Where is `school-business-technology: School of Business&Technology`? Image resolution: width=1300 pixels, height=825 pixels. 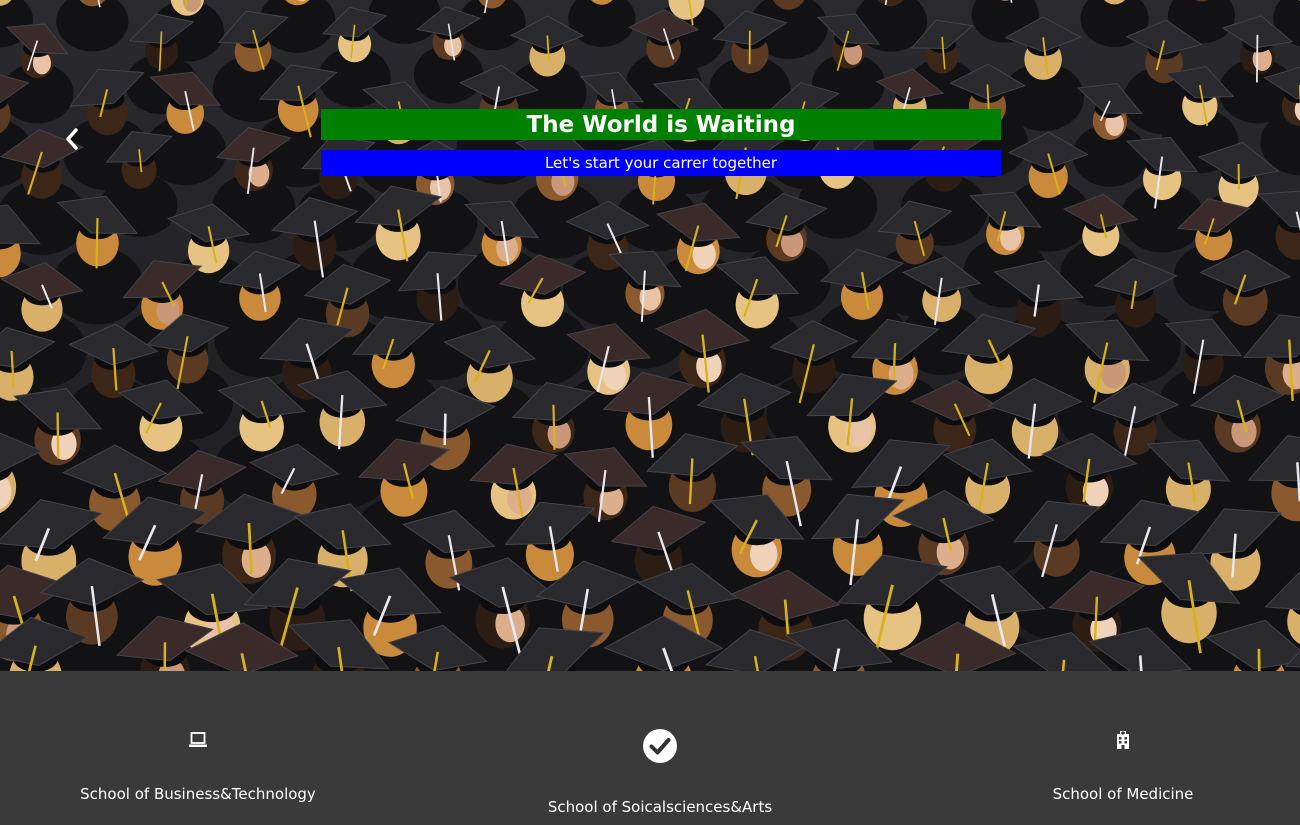
school-business-technology: School of Business&Technology is located at coordinates (198, 767).